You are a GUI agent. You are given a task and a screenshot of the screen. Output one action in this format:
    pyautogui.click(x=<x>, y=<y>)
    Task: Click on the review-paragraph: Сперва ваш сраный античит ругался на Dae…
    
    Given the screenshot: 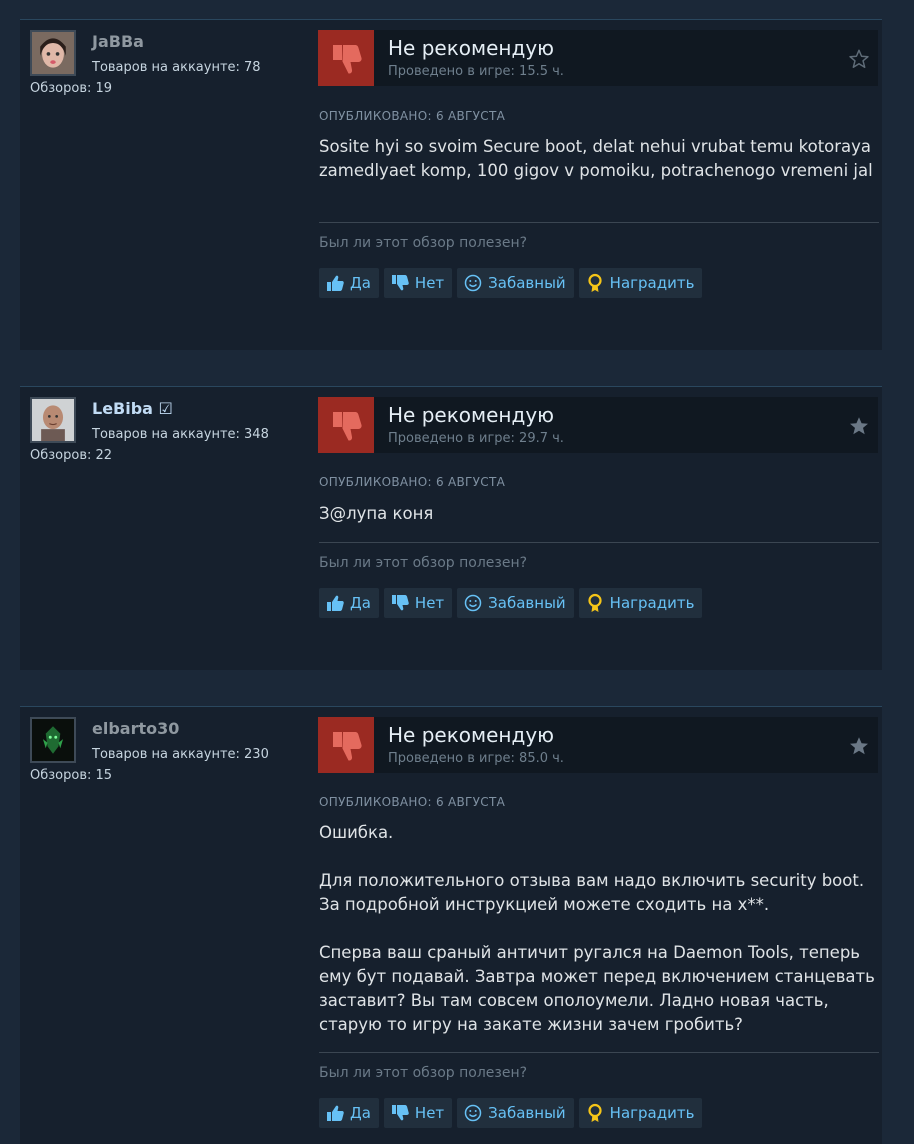 What is the action you would take?
    pyautogui.click(x=597, y=988)
    